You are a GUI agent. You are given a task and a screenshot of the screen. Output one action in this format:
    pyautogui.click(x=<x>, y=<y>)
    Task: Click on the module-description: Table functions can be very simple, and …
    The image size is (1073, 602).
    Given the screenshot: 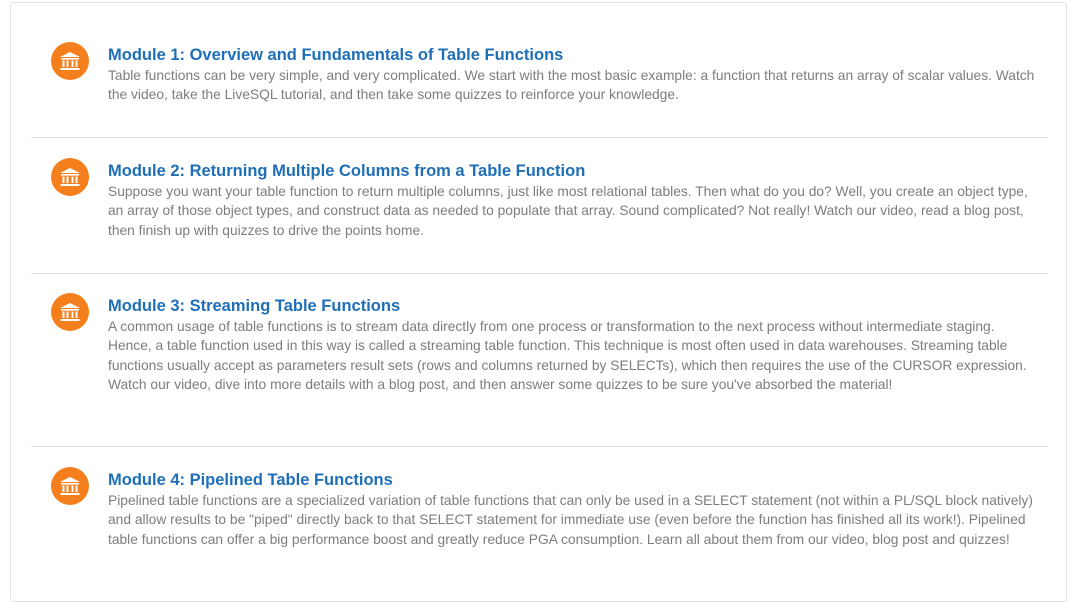 What is the action you would take?
    pyautogui.click(x=571, y=85)
    